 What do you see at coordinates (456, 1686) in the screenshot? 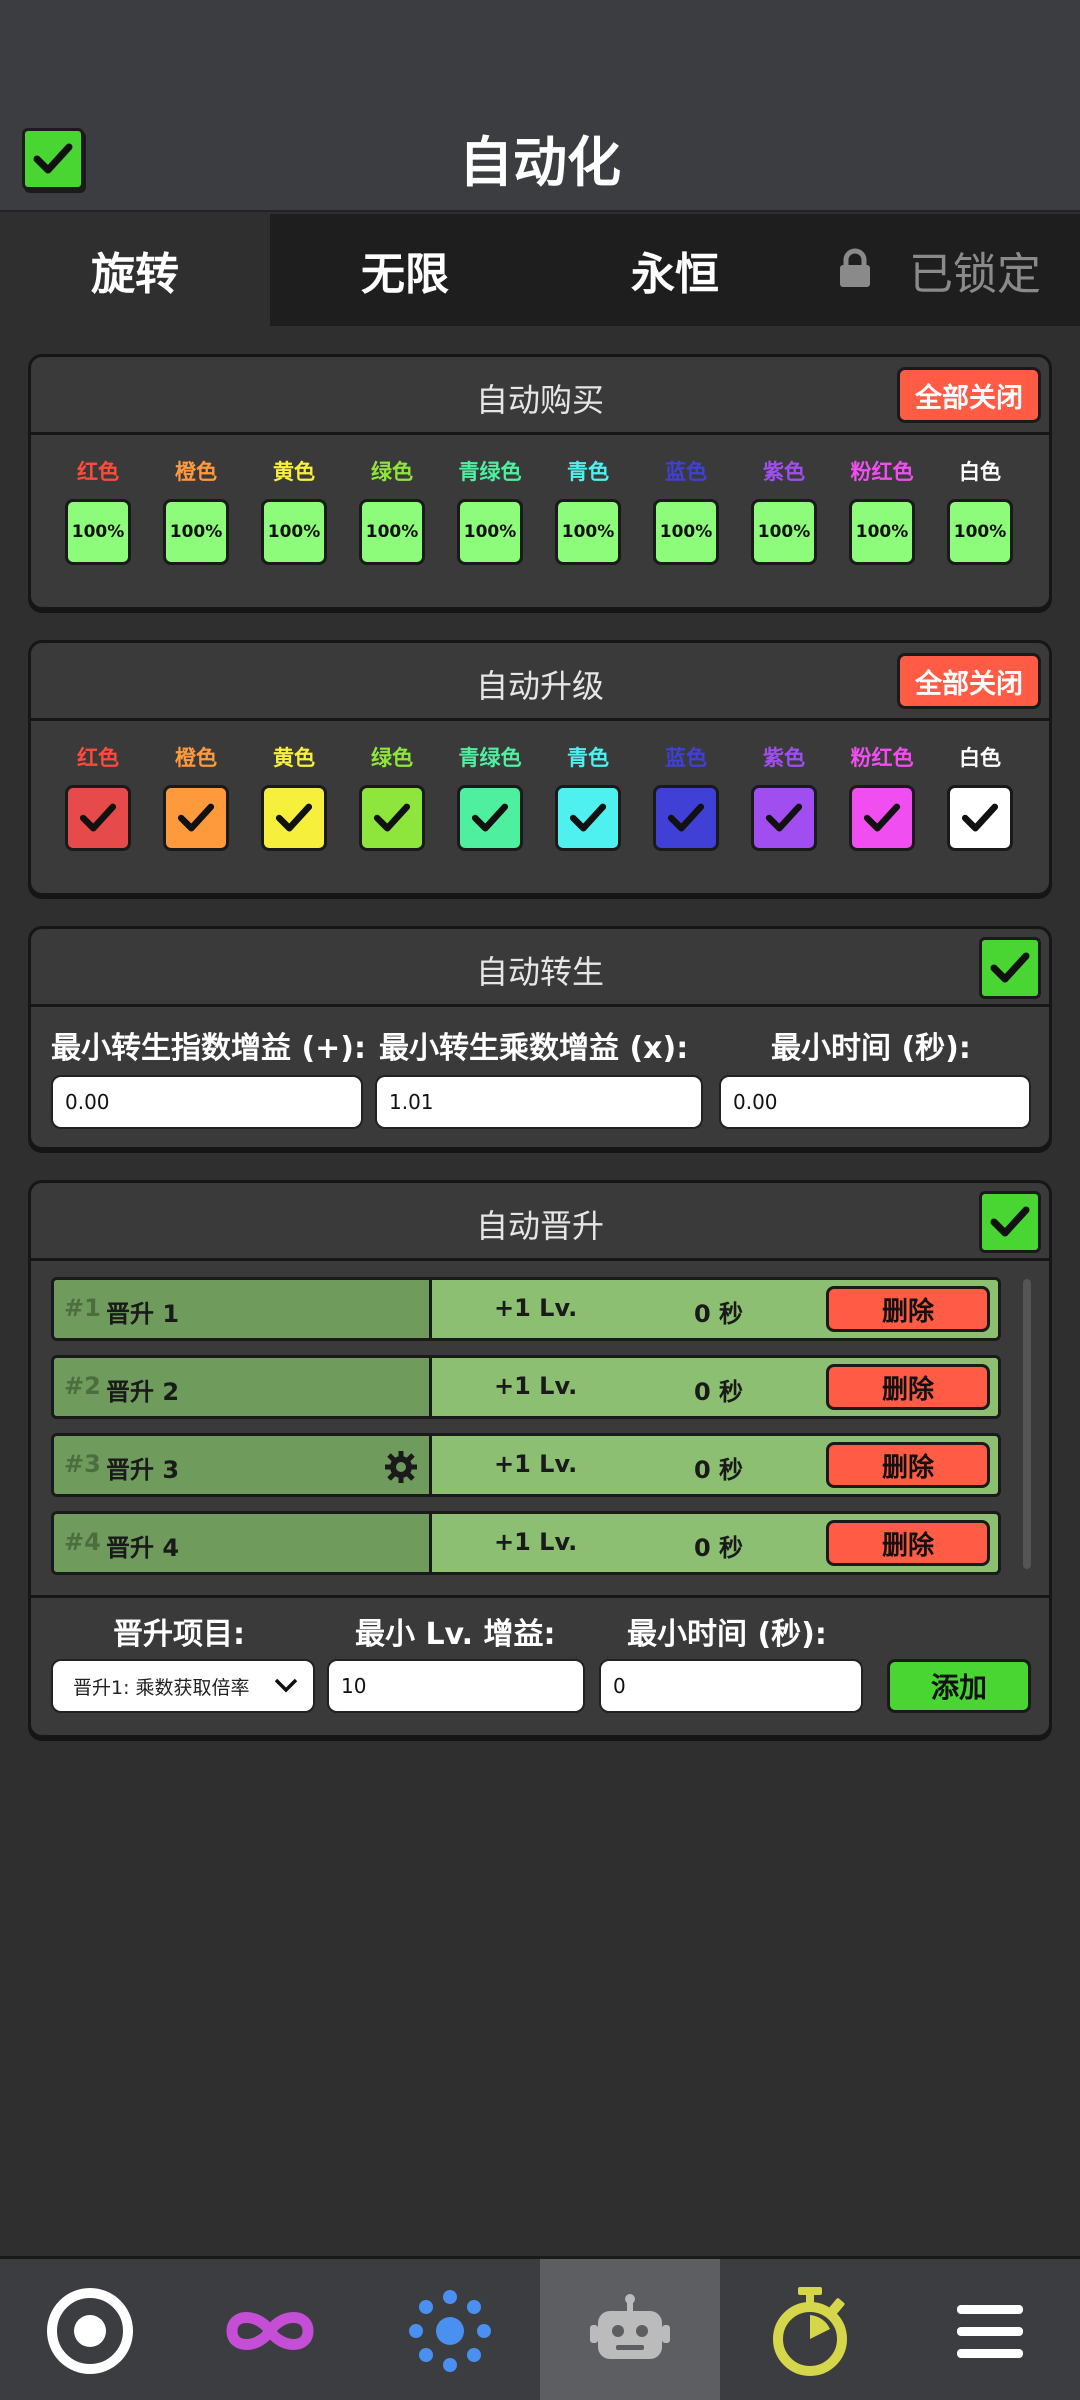
I see `min-lv-gain-input: 10` at bounding box center [456, 1686].